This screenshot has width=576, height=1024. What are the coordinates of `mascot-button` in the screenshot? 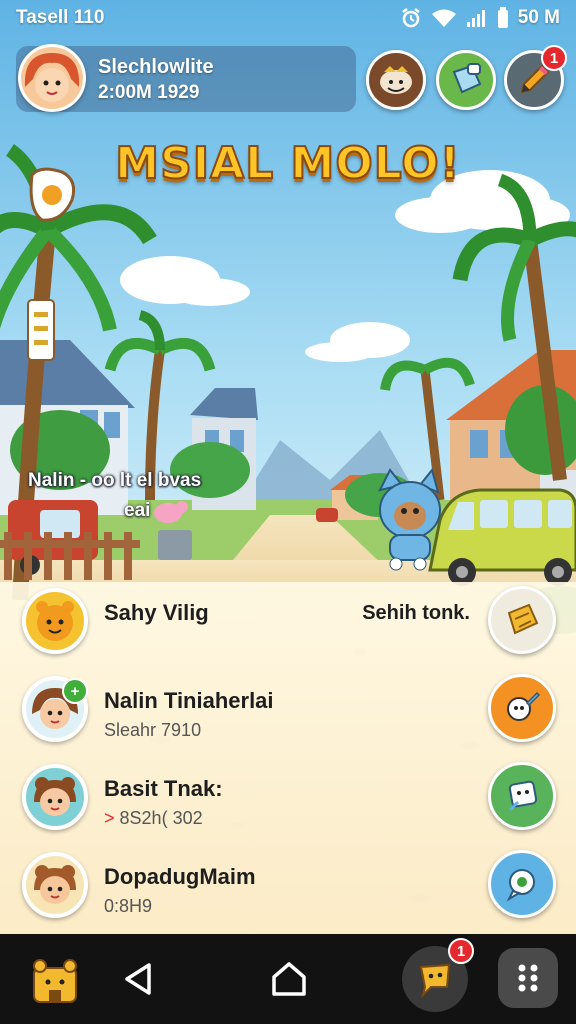 It's located at (396, 80).